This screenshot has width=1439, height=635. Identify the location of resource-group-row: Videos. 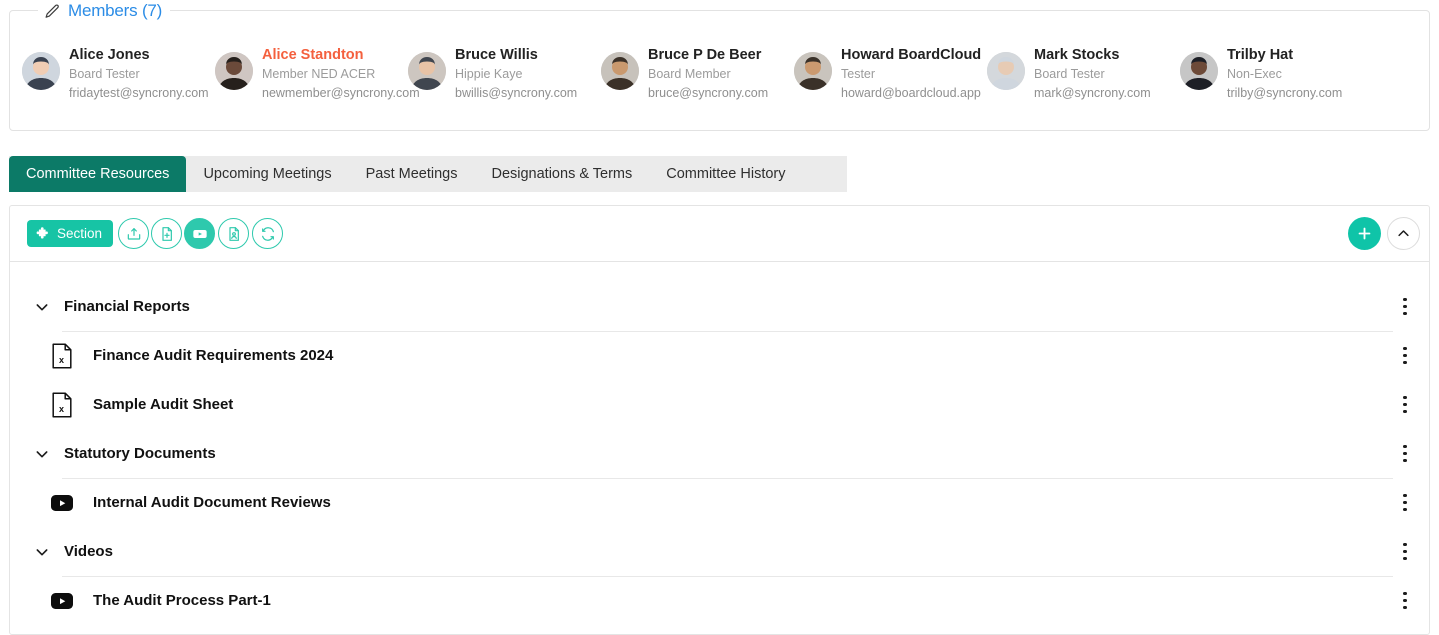
(719, 552).